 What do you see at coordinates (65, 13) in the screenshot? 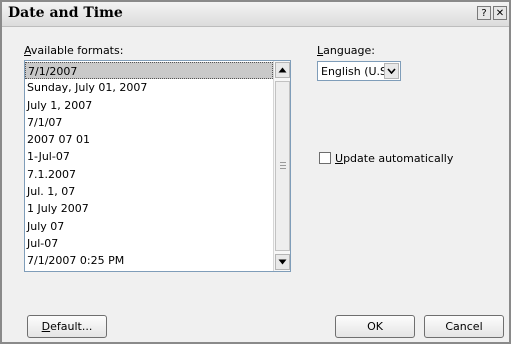
I see `dialog-title: Date and Time` at bounding box center [65, 13].